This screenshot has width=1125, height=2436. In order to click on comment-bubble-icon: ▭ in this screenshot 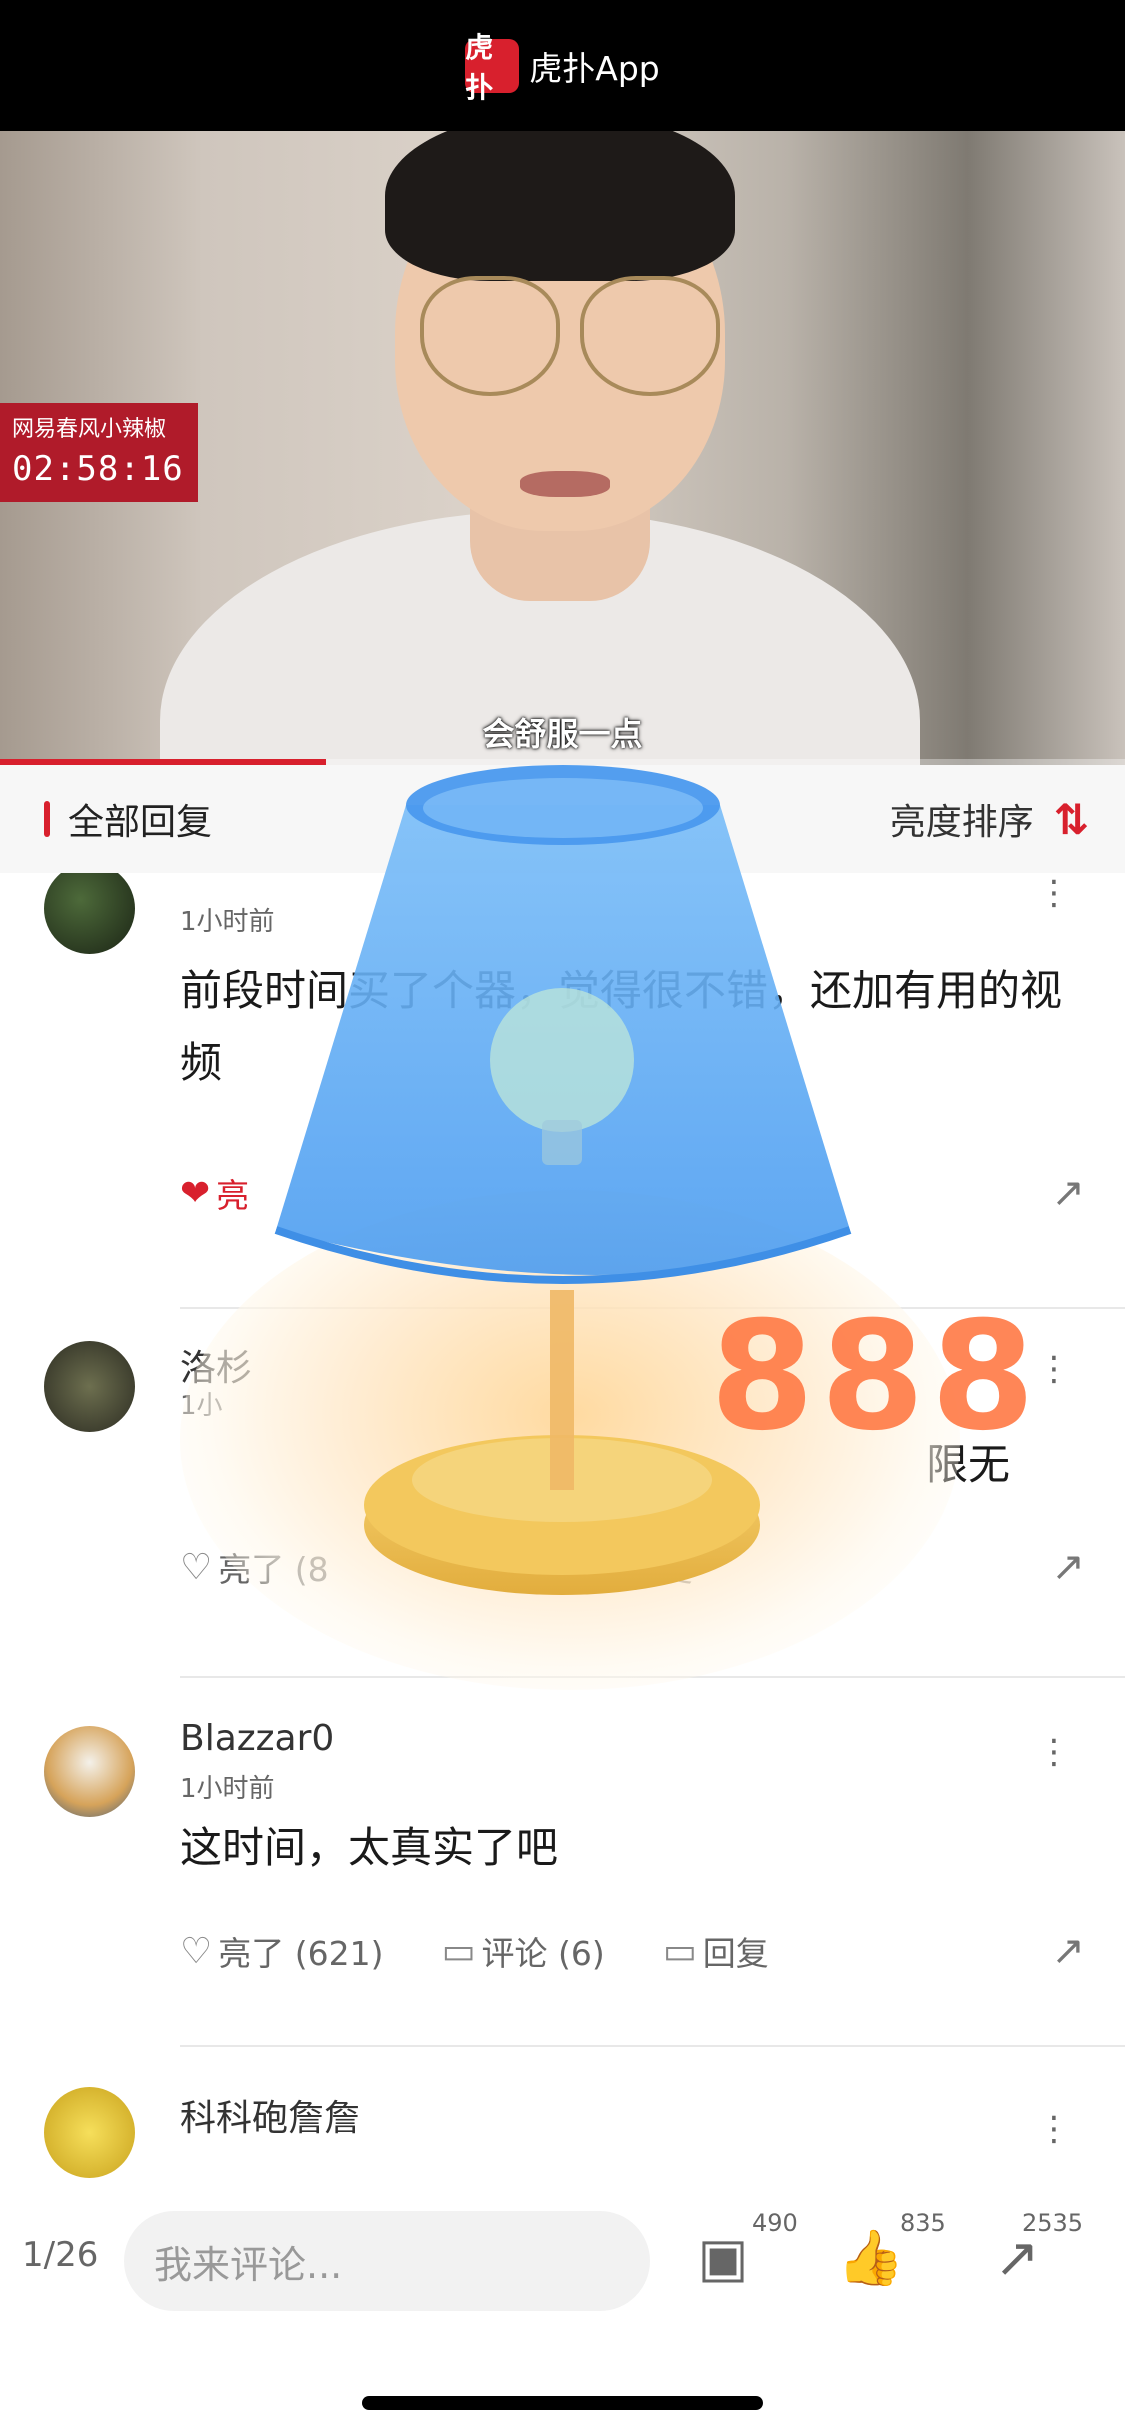, I will do `click(458, 1951)`.